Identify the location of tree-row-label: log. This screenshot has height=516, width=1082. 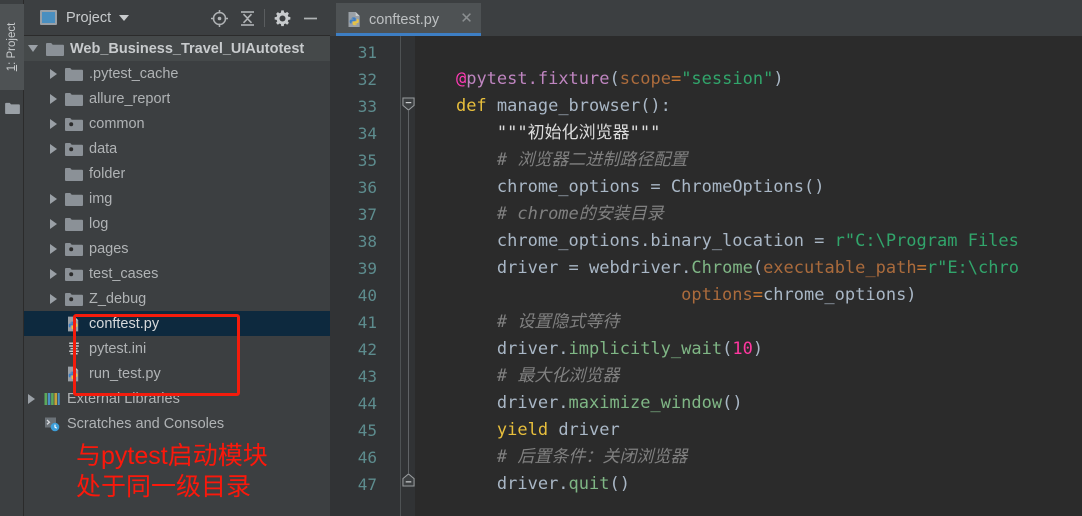
(99, 223).